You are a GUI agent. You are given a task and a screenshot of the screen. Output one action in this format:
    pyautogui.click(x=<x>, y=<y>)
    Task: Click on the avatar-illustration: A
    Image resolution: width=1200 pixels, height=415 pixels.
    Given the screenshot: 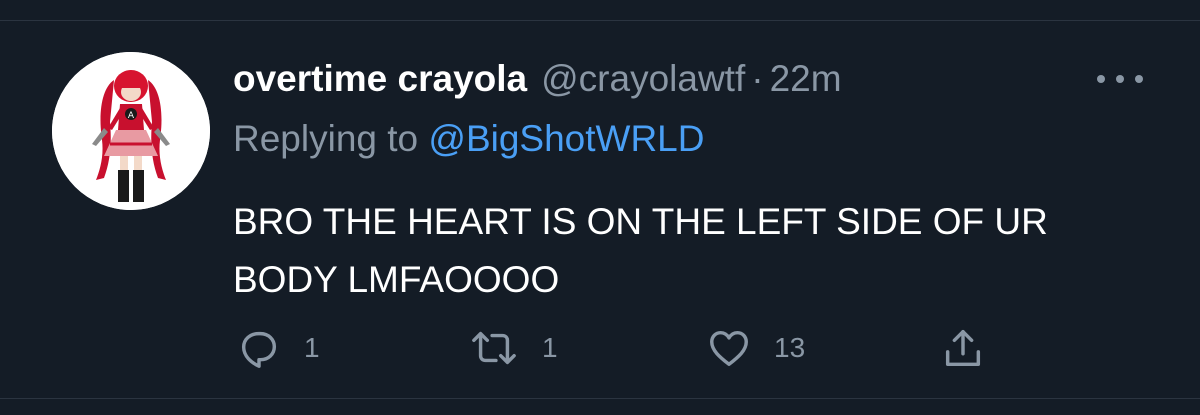 What is the action you would take?
    pyautogui.click(x=131, y=131)
    